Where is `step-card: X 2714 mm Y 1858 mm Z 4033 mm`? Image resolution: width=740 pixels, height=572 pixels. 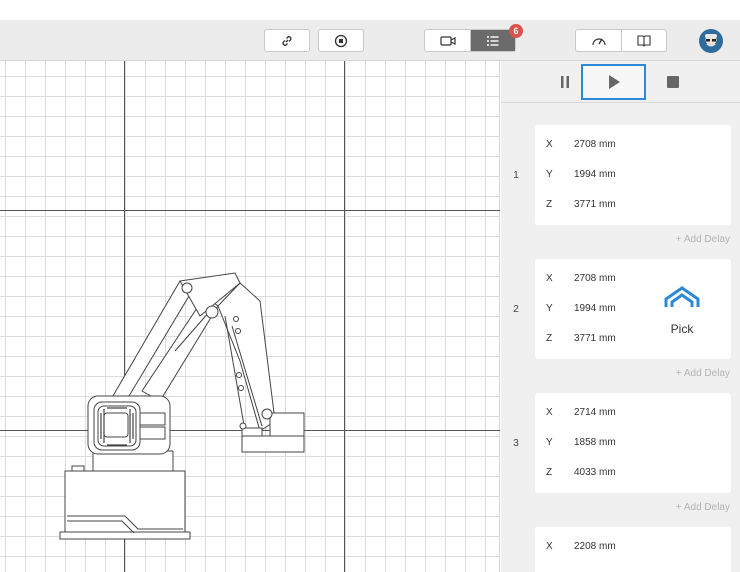
step-card: X 2714 mm Y 1858 mm Z 4033 mm is located at coordinates (633, 443).